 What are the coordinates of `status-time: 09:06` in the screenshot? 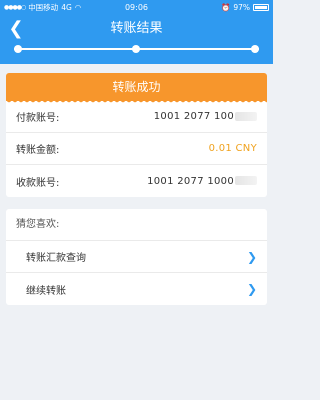 It's located at (136, 7).